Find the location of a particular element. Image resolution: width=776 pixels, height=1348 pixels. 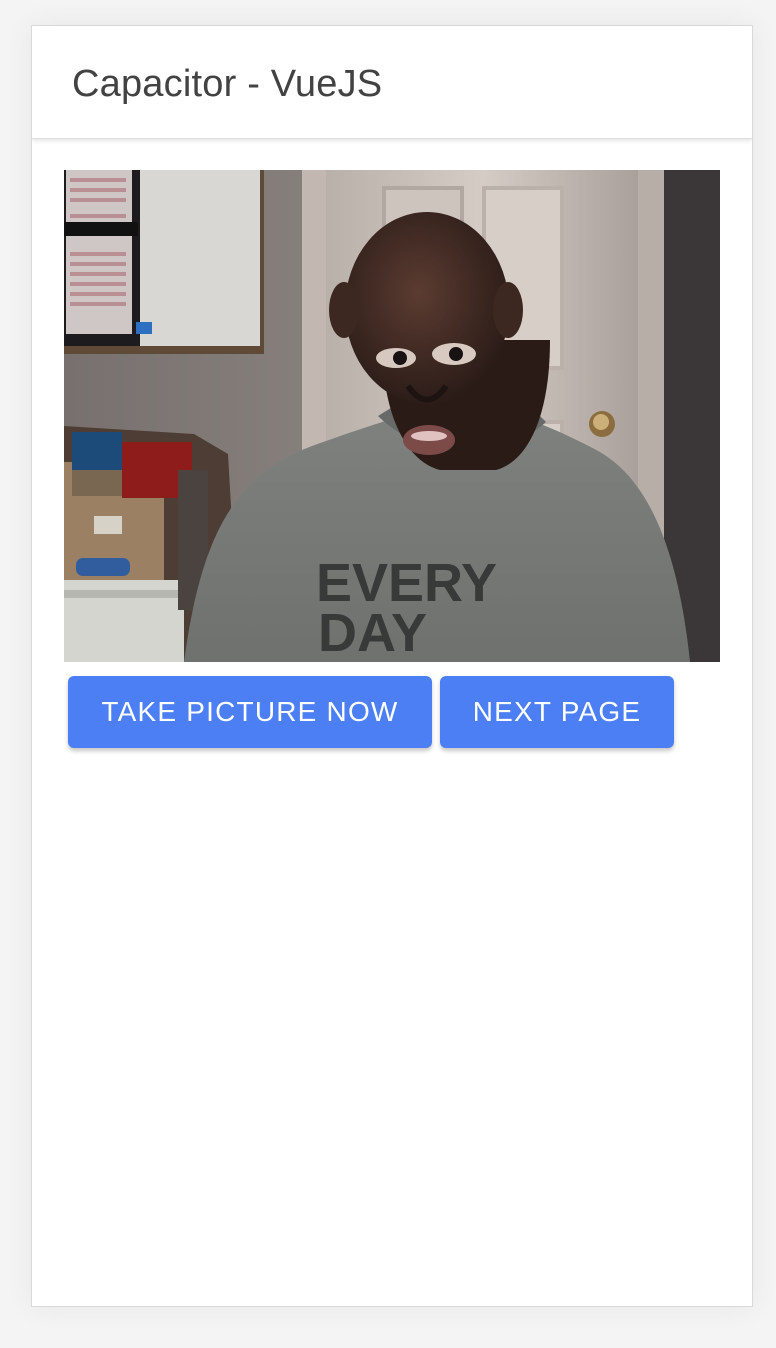

page-title: Capacitor - VueJS is located at coordinates (227, 84).